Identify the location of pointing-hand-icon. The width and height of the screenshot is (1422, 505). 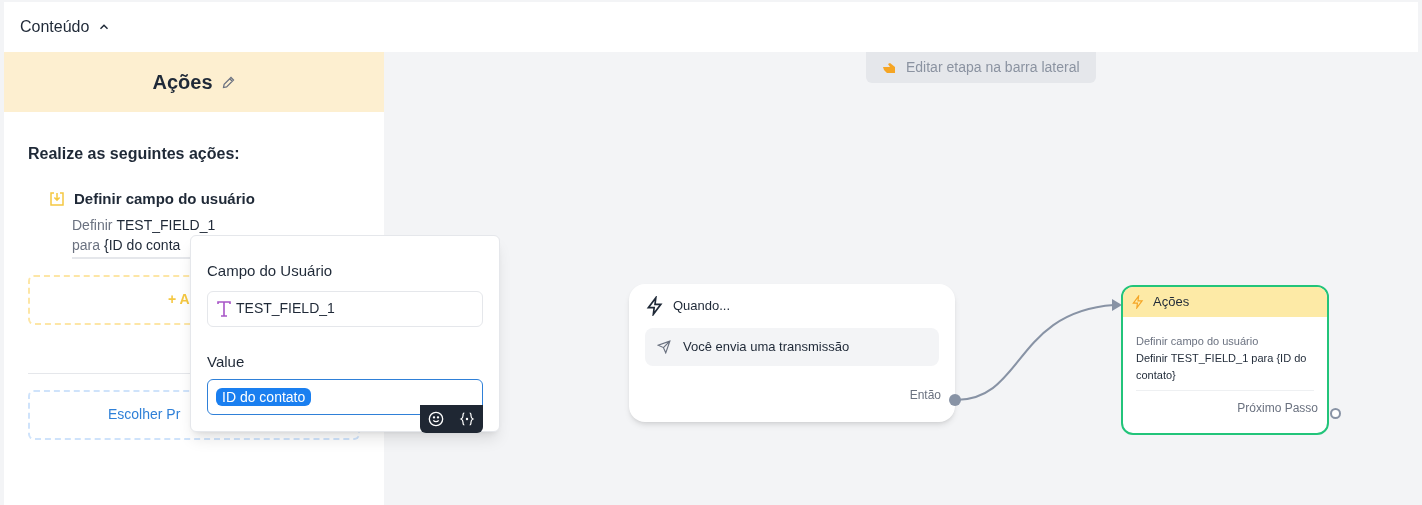
(890, 67).